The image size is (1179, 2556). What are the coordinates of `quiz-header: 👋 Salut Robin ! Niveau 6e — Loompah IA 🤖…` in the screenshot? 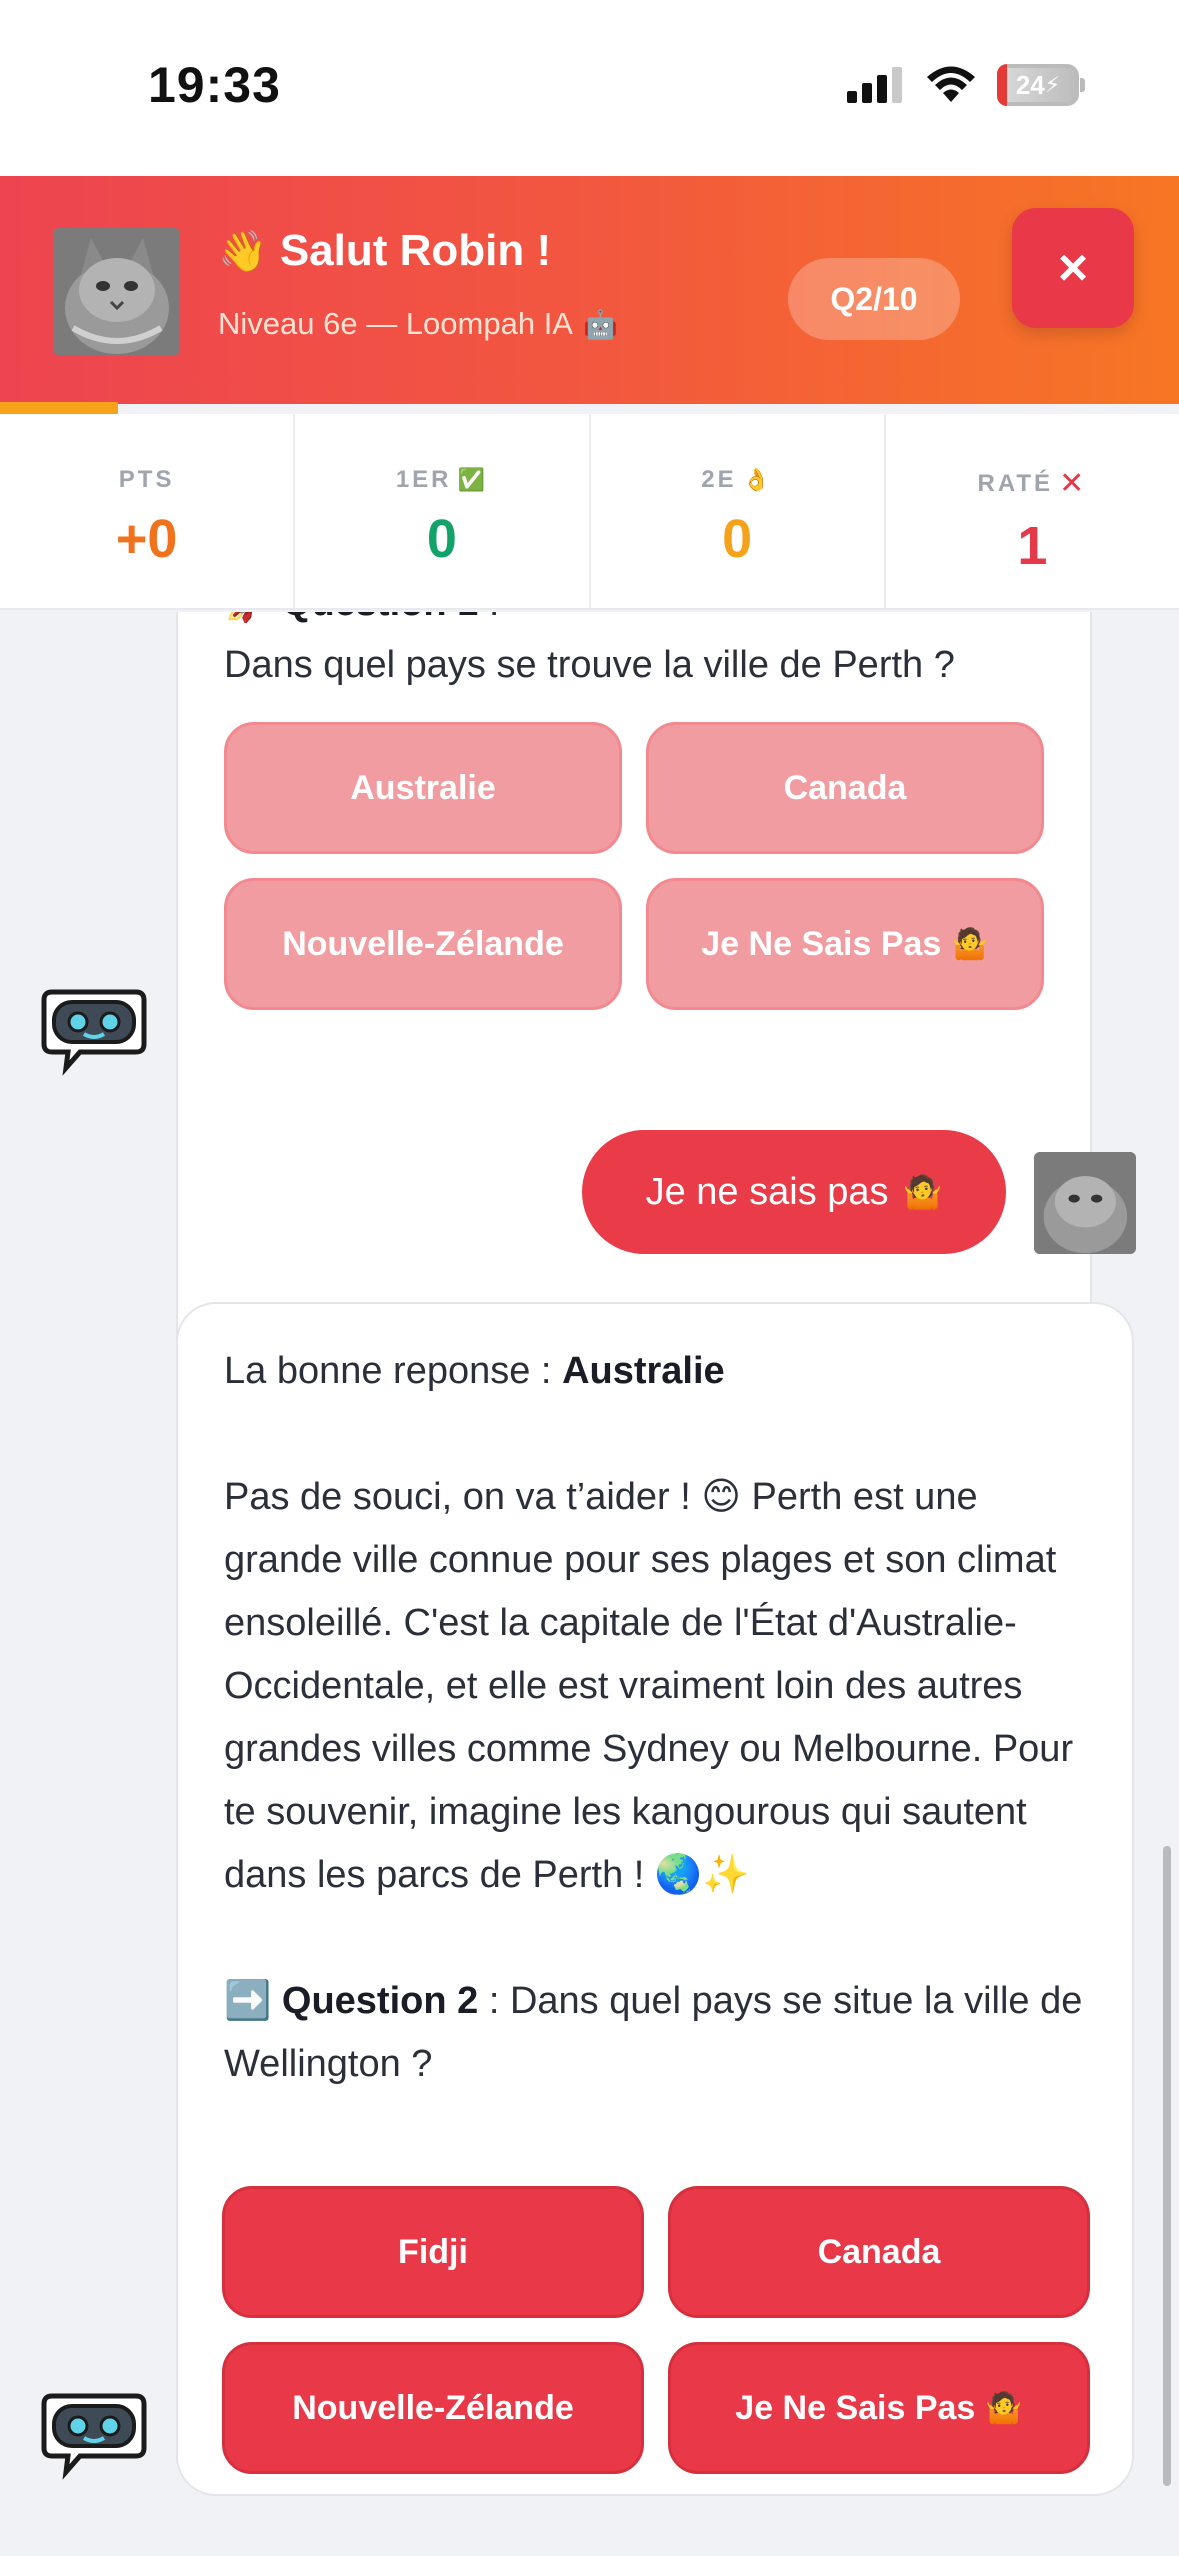 It's located at (589, 295).